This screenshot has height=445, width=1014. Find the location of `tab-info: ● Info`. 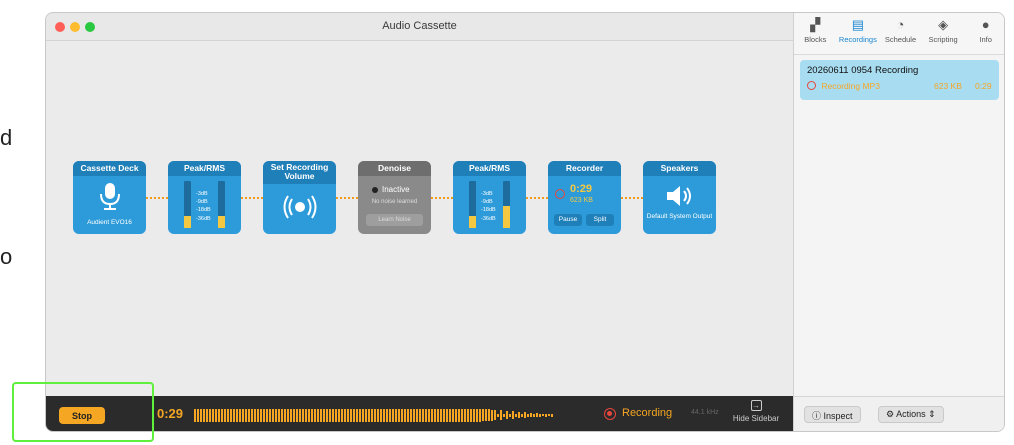

tab-info: ● Info is located at coordinates (984, 33).